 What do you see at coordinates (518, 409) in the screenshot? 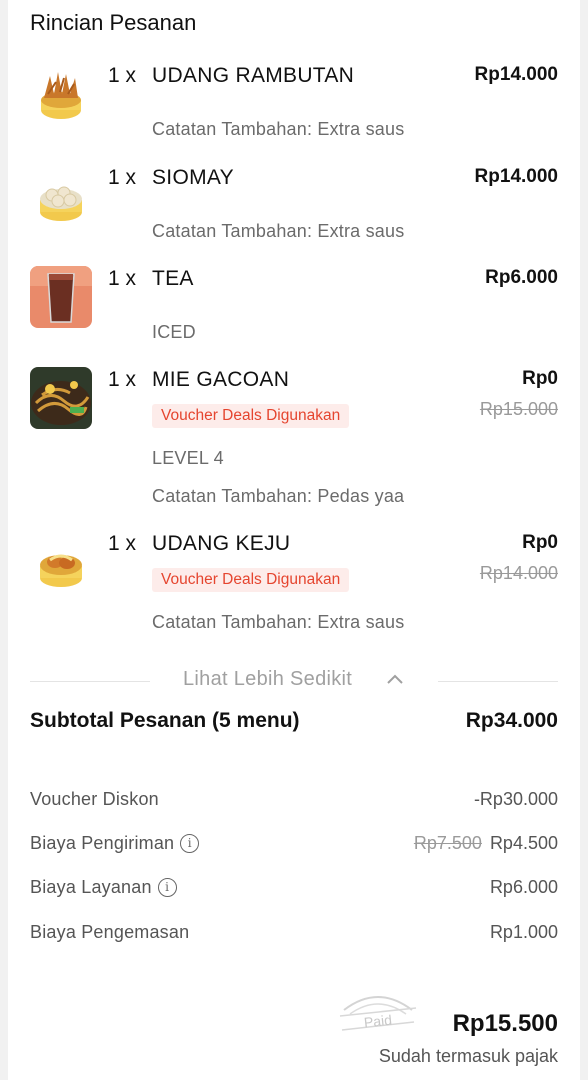
I see `item-original-price: Rp15.000` at bounding box center [518, 409].